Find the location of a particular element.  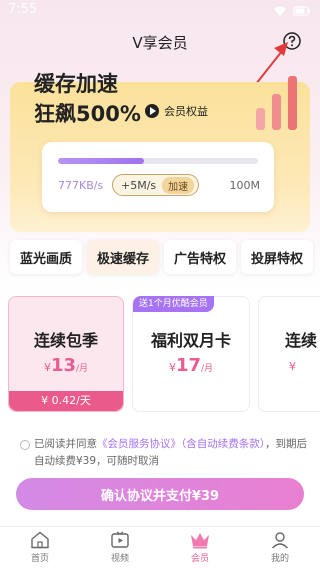

play-icon is located at coordinates (152, 111).